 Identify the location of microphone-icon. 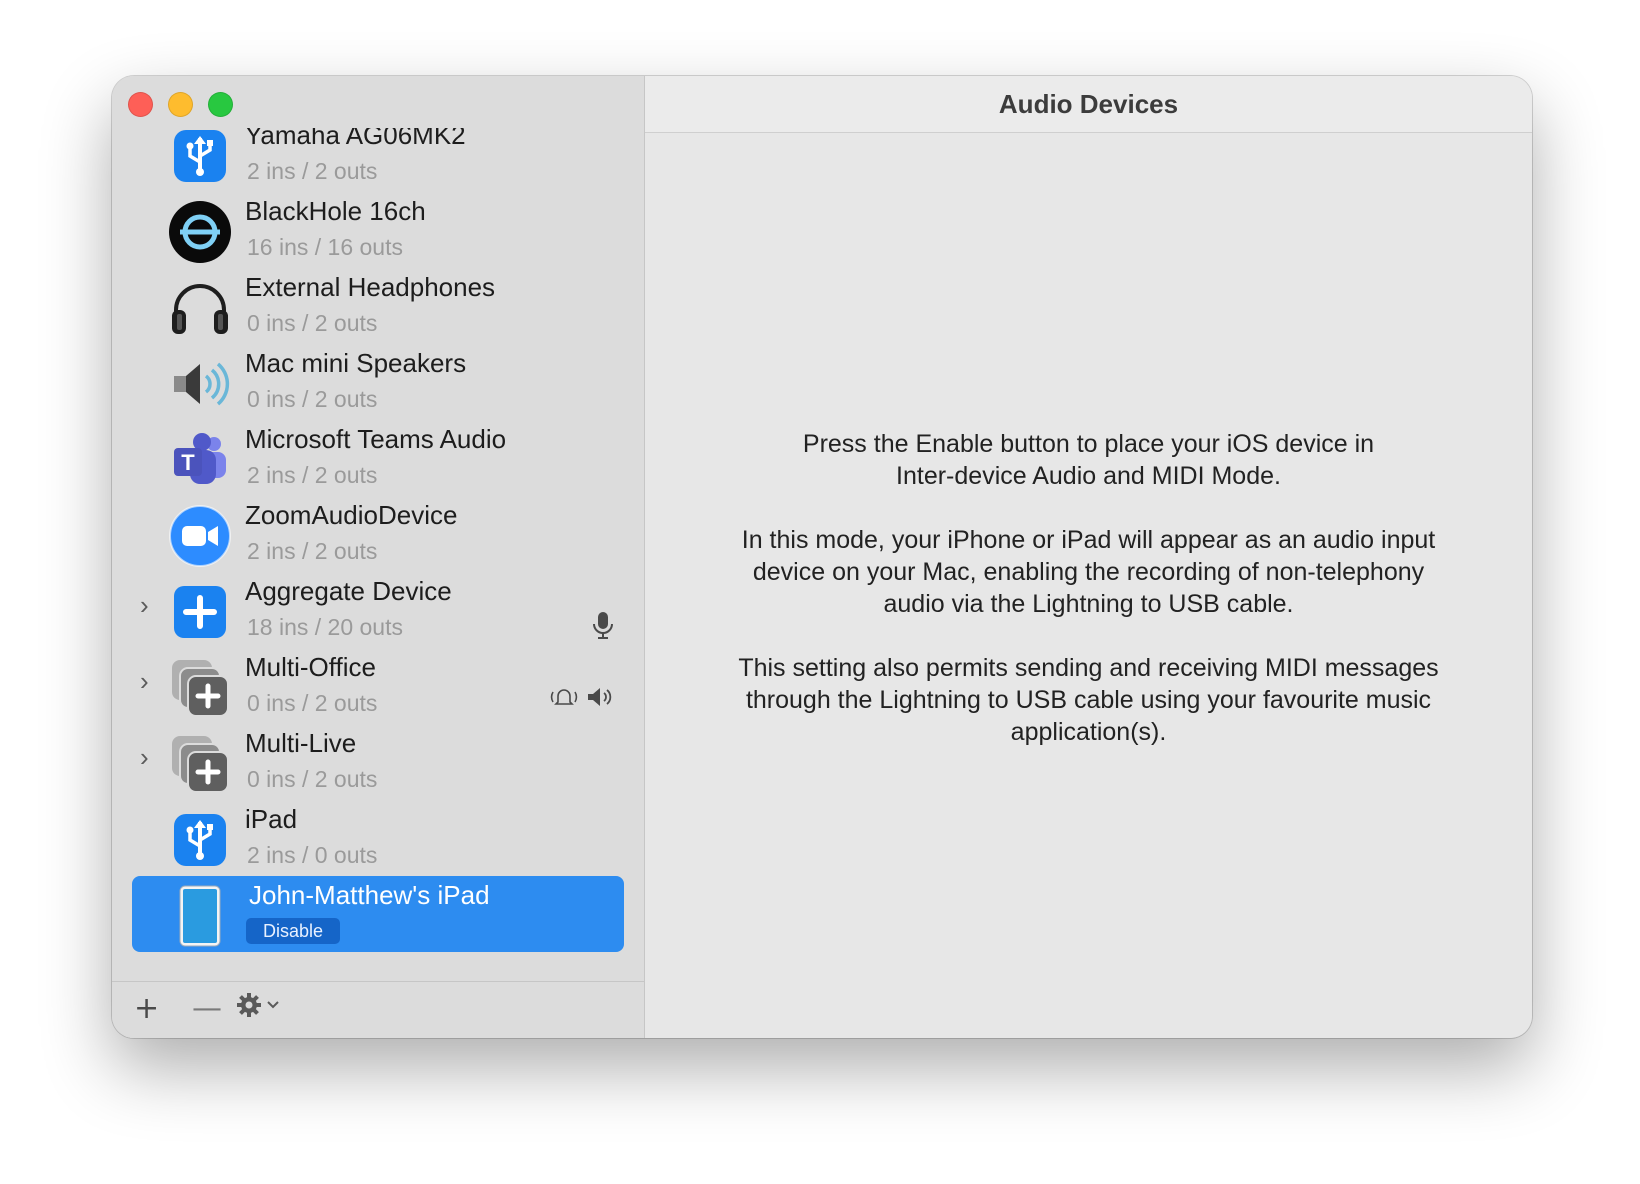
(603, 625).